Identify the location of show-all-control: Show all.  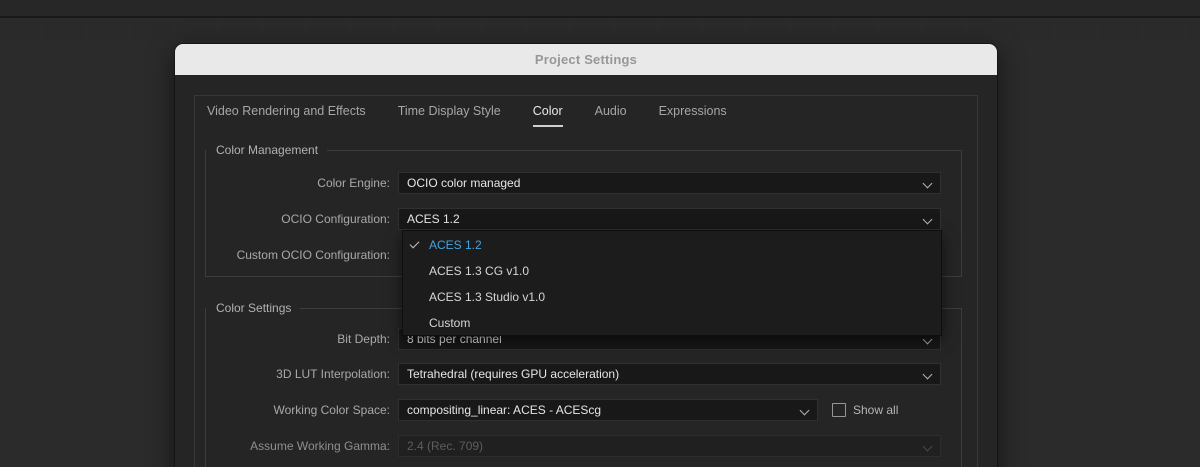
(865, 410).